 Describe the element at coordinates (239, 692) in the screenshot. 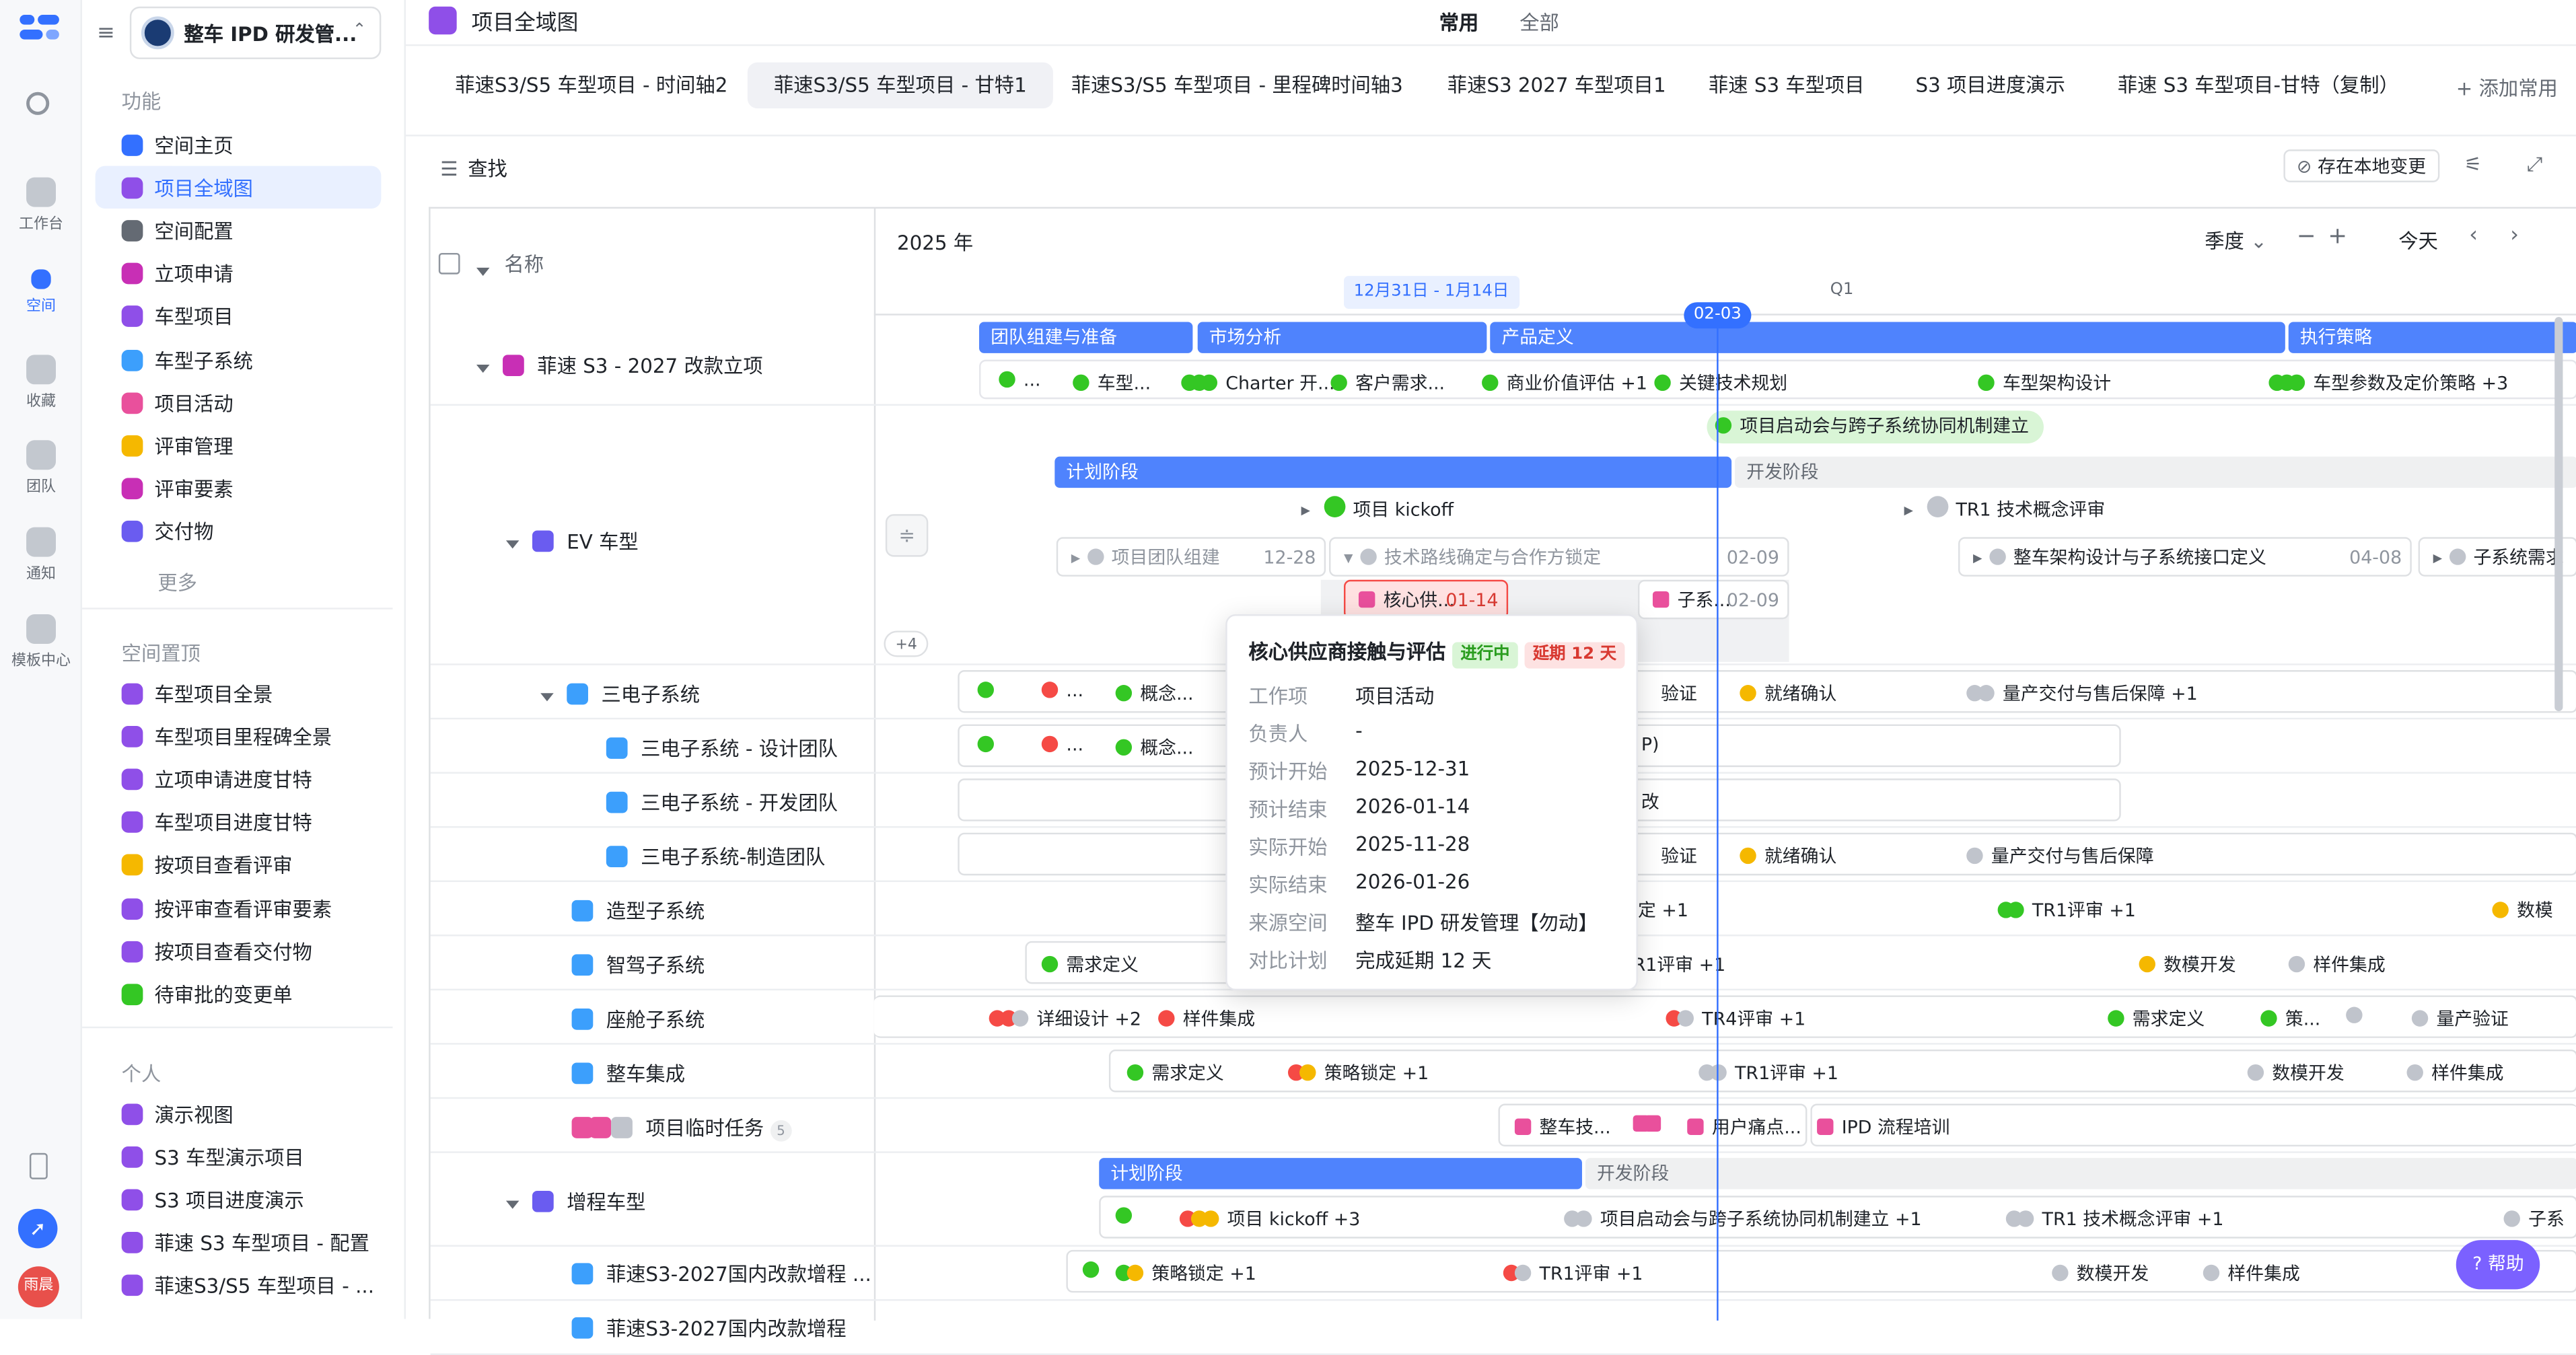

I see `sidebar-item: 车型项目全景` at that location.